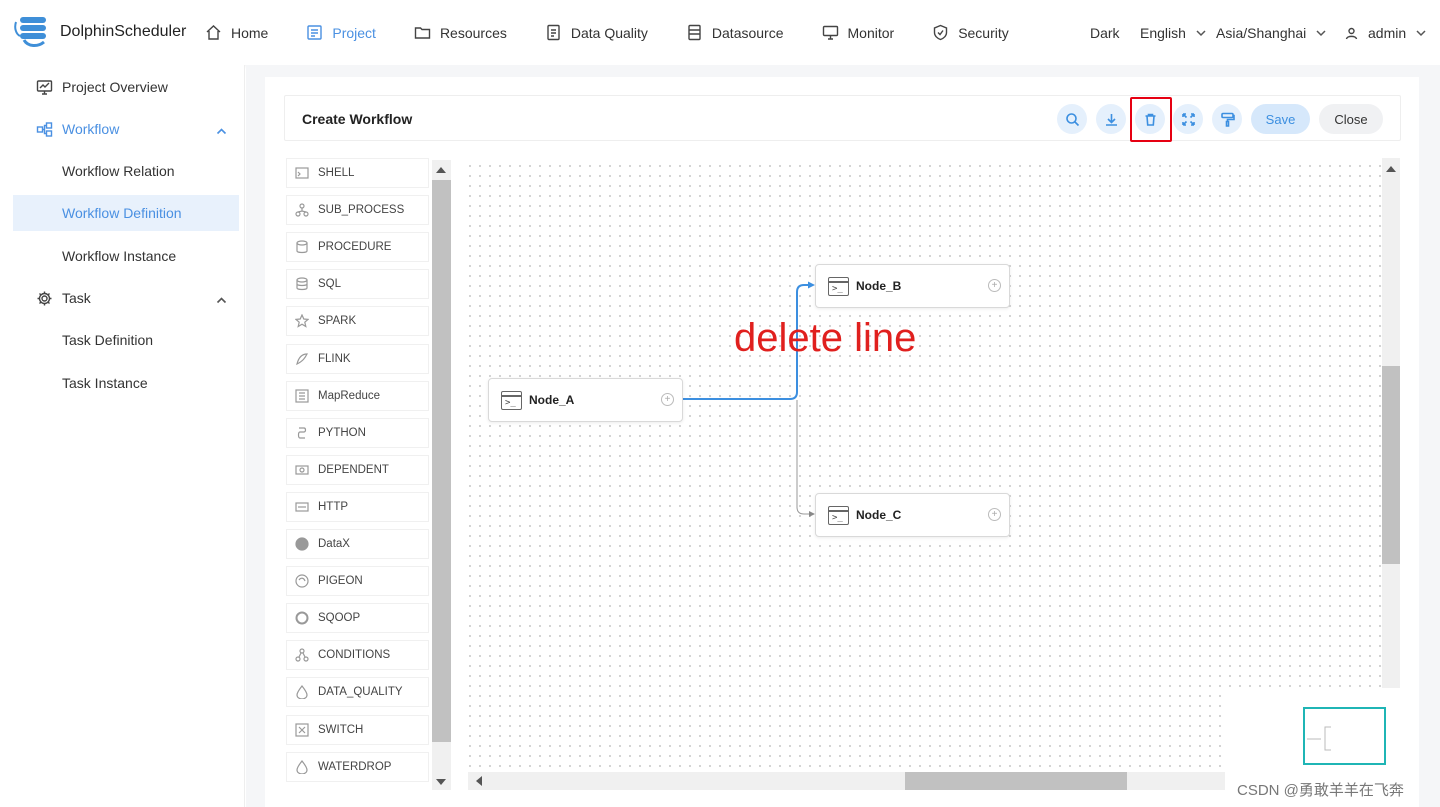 The height and width of the screenshot is (807, 1440). I want to click on sidebar-item-workflow: Workflow, so click(126, 129).